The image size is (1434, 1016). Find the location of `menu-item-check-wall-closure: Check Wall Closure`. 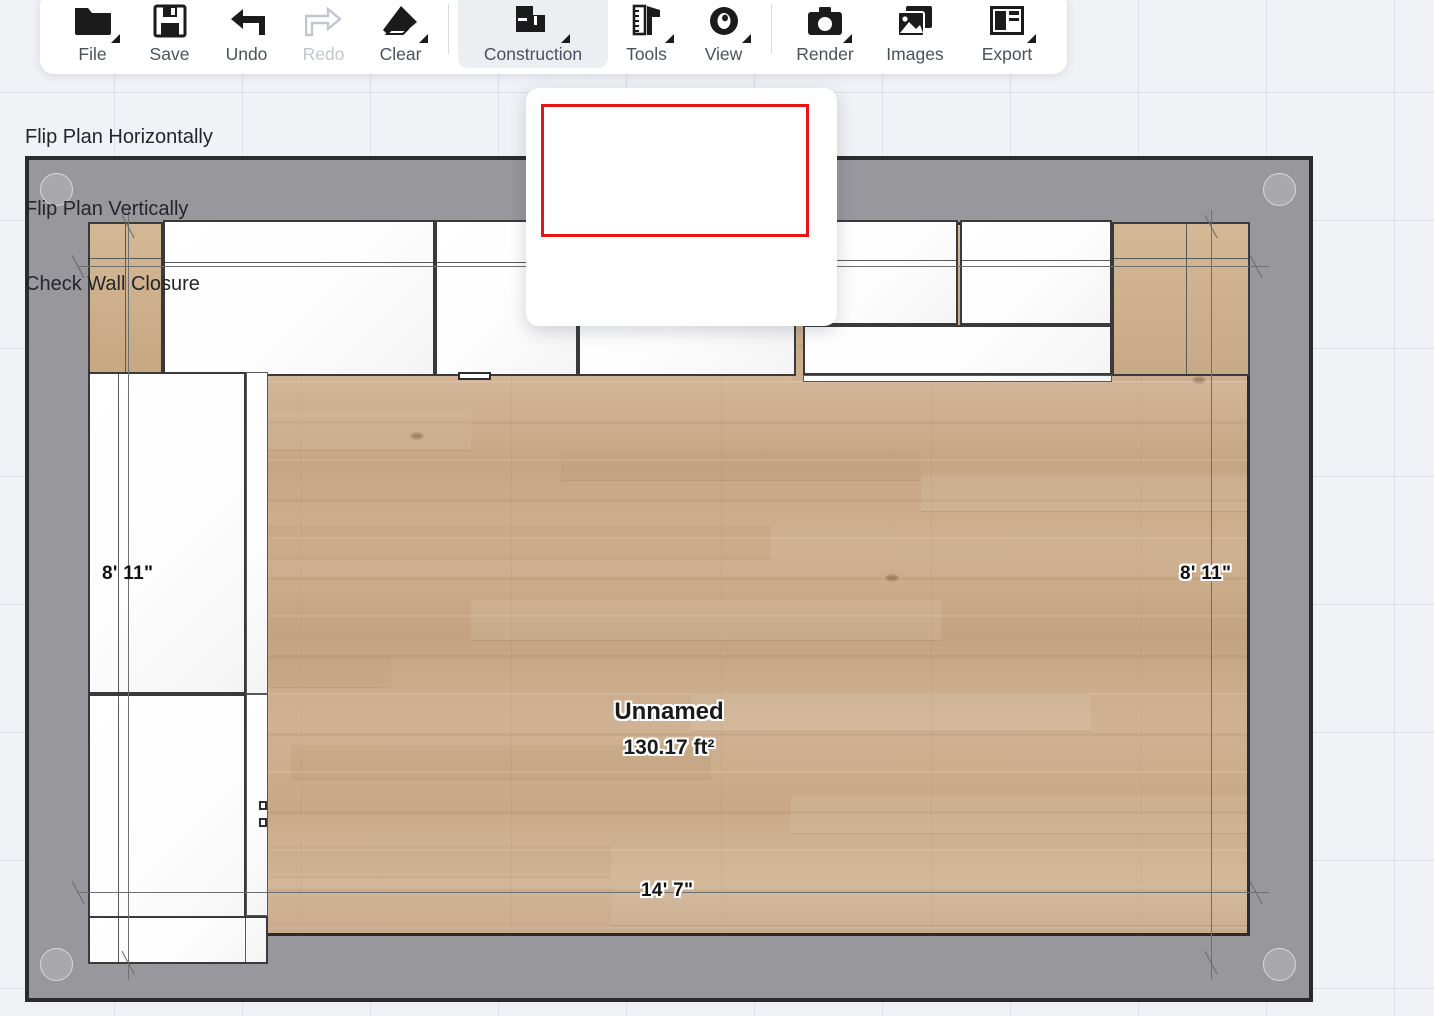

menu-item-check-wall-closure: Check Wall Closure is located at coordinates (155, 284).